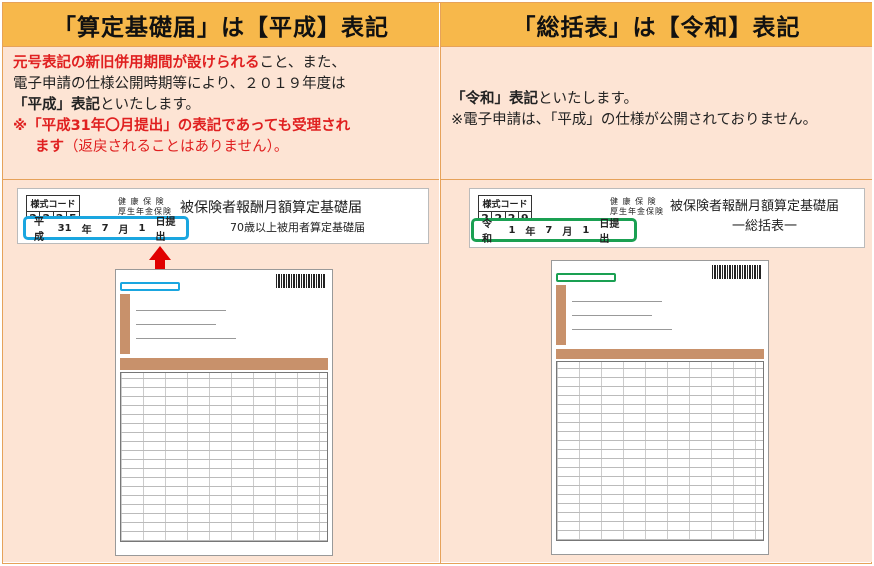 The width and height of the screenshot is (874, 566). Describe the element at coordinates (554, 231) in the screenshot. I see `right-submission-date-highlight: 令和 1 年 7 月 1 日提出` at that location.